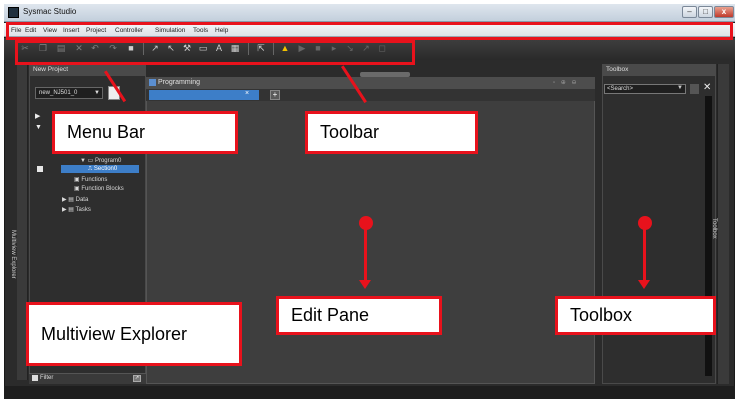 This screenshot has width=739, height=403. Describe the element at coordinates (391, 132) in the screenshot. I see `toolbar-callout: Toolbar` at that location.